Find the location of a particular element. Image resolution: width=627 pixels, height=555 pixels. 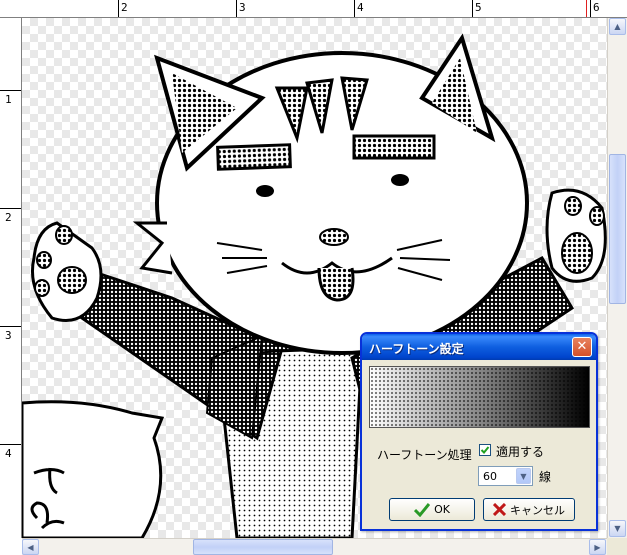

dialog-titlebar: ハーフトーン設定 ✕ is located at coordinates (479, 347).